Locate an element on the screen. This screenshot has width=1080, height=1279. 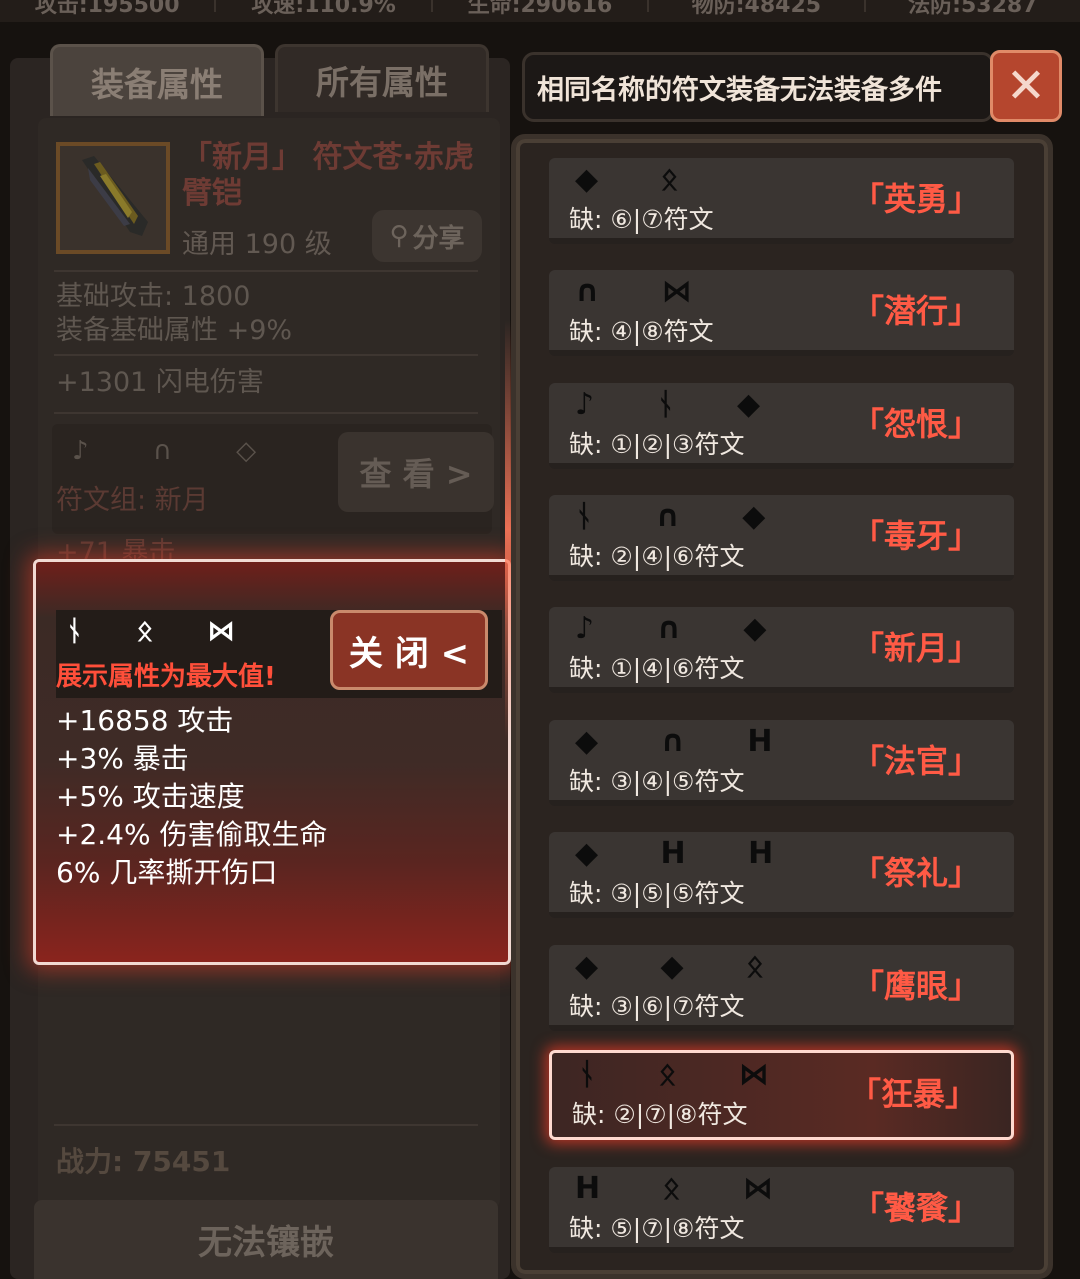
rune-missing: 缺: ③|⑤|⑤符文 is located at coordinates (657, 893).